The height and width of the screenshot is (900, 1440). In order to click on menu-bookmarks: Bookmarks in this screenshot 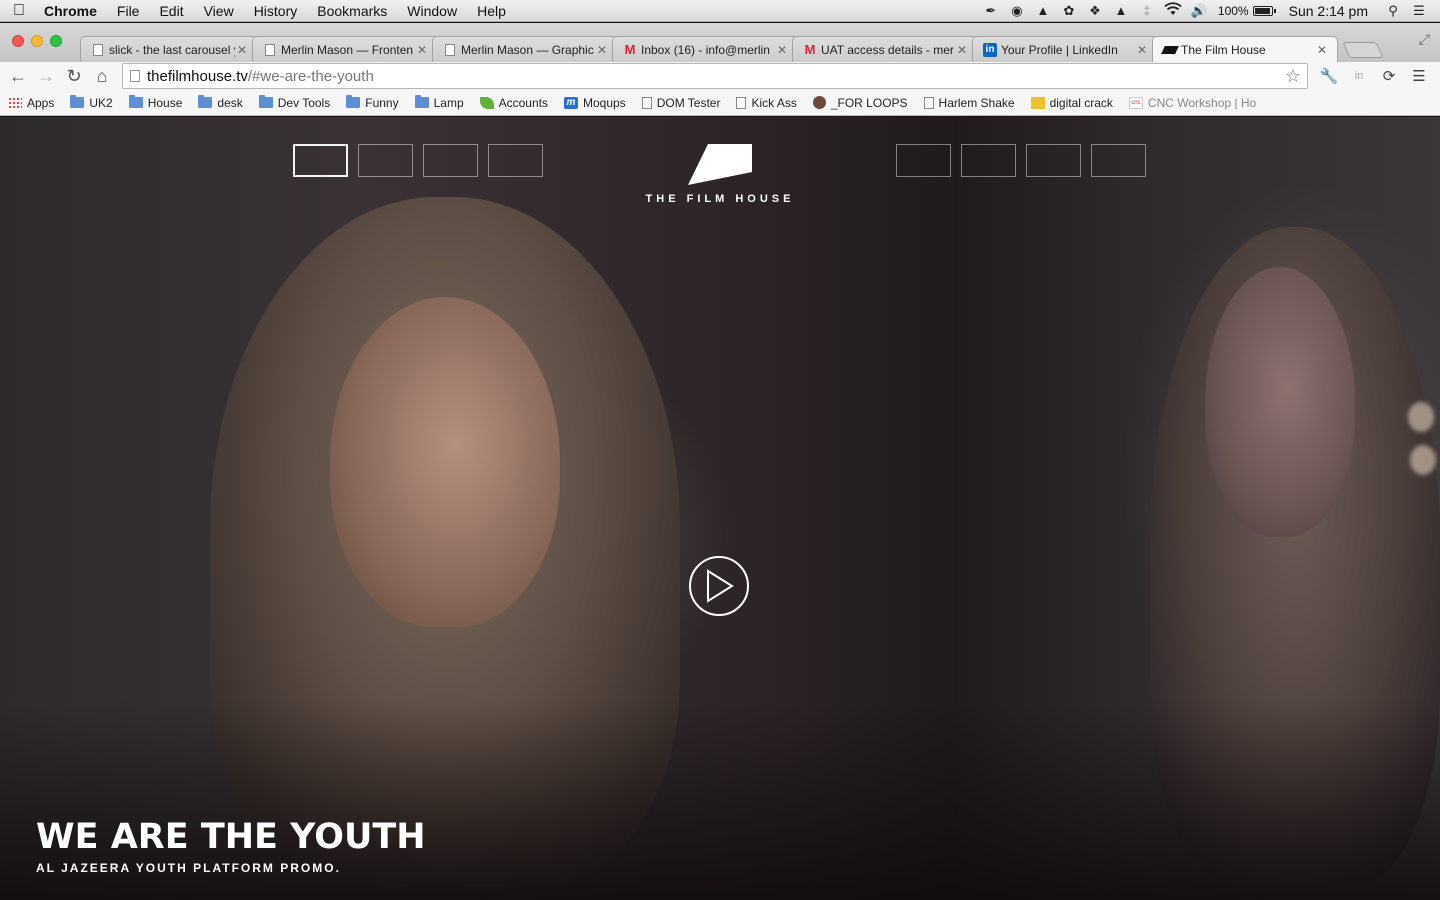, I will do `click(352, 11)`.